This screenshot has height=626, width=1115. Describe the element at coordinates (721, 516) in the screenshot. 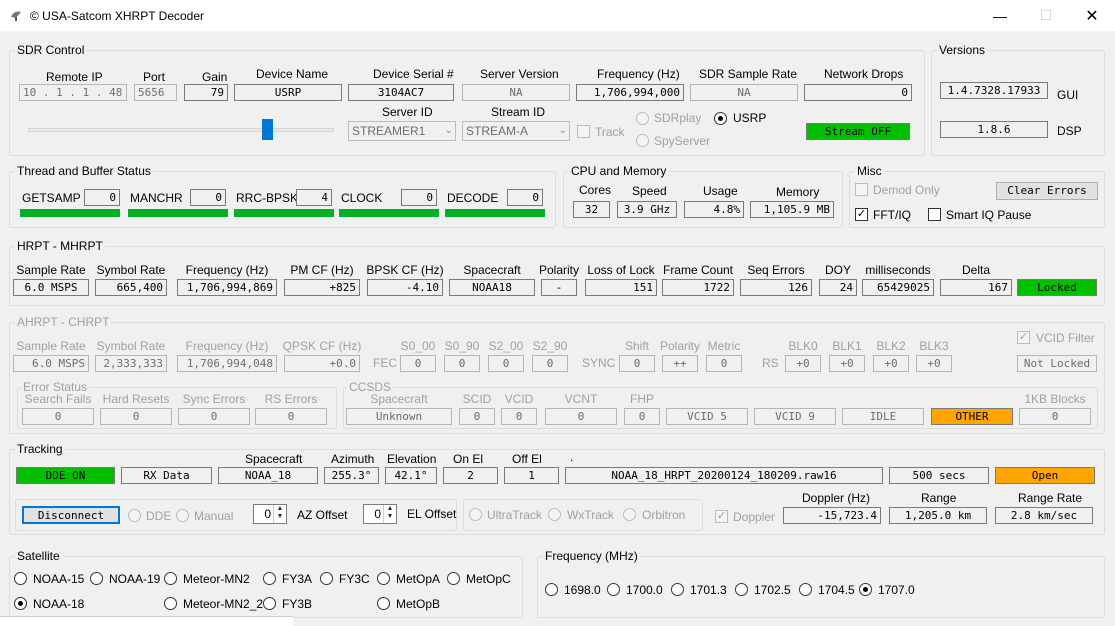

I see `doppler-checkbox: ✓` at that location.